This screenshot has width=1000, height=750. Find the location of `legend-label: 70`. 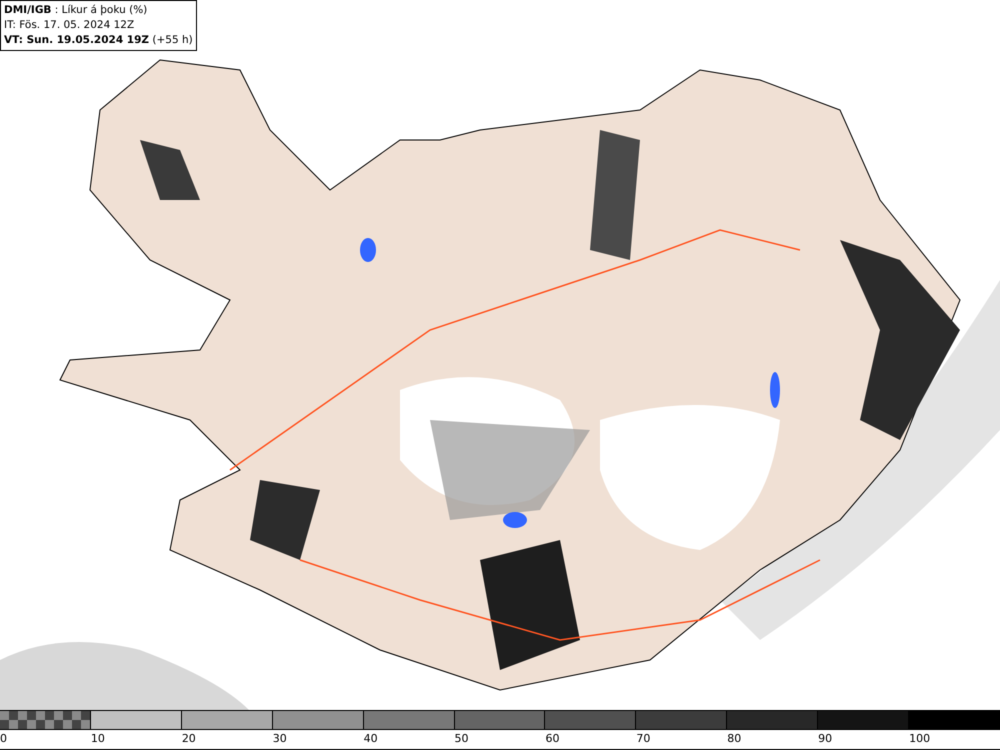

legend-label: 70 is located at coordinates (643, 739).